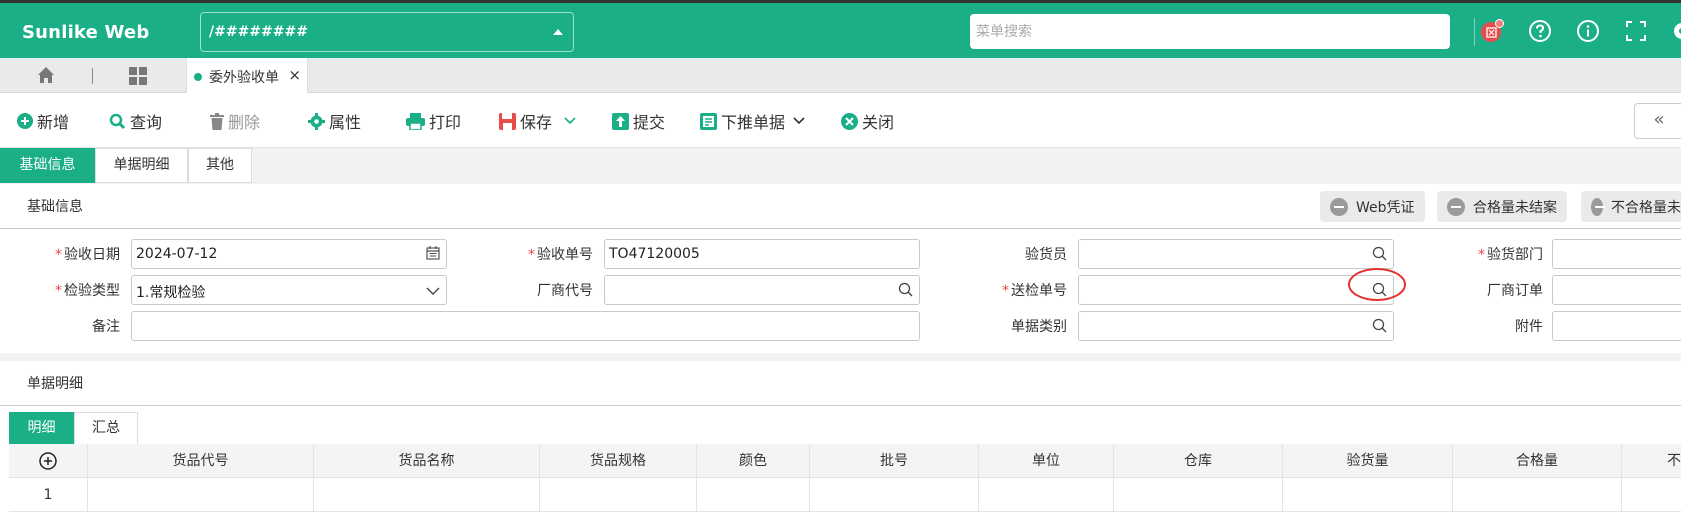 The image size is (1681, 529). I want to click on vendor-code-field, so click(762, 290).